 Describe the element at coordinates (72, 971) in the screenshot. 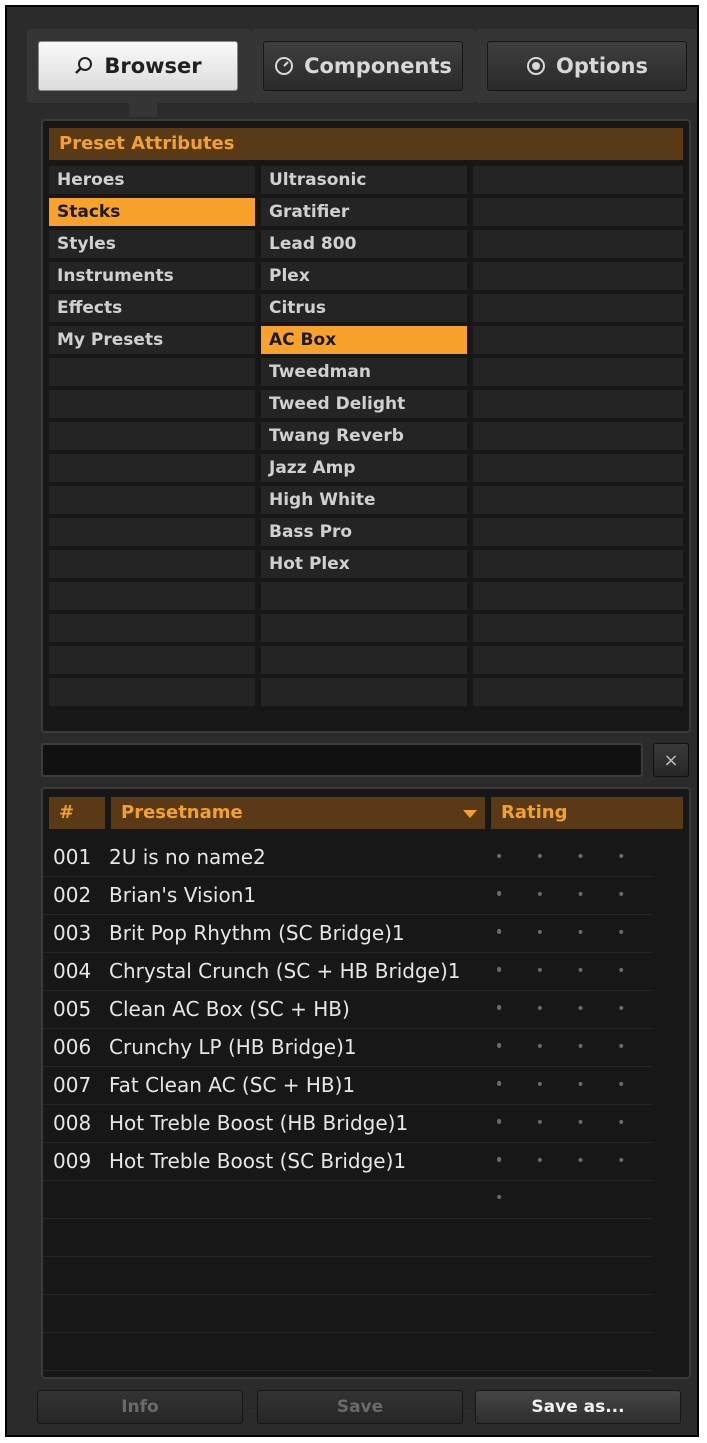

I see `preset-number: 004` at that location.